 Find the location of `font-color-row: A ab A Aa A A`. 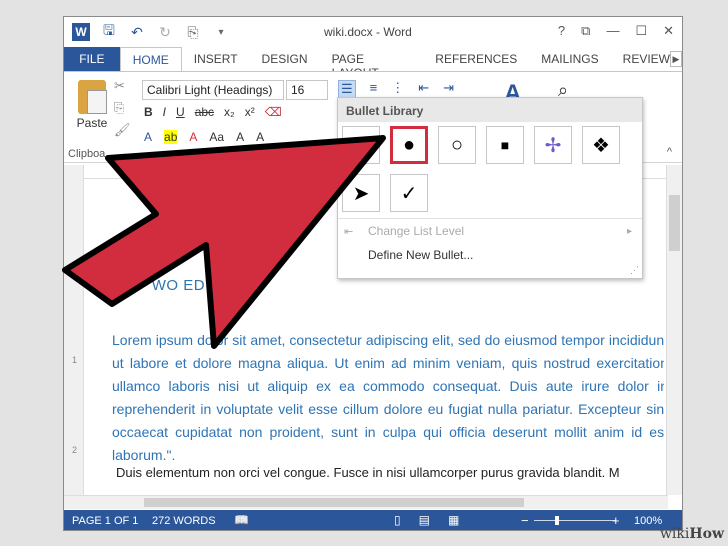

font-color-row: A ab A Aa A A is located at coordinates (204, 137).